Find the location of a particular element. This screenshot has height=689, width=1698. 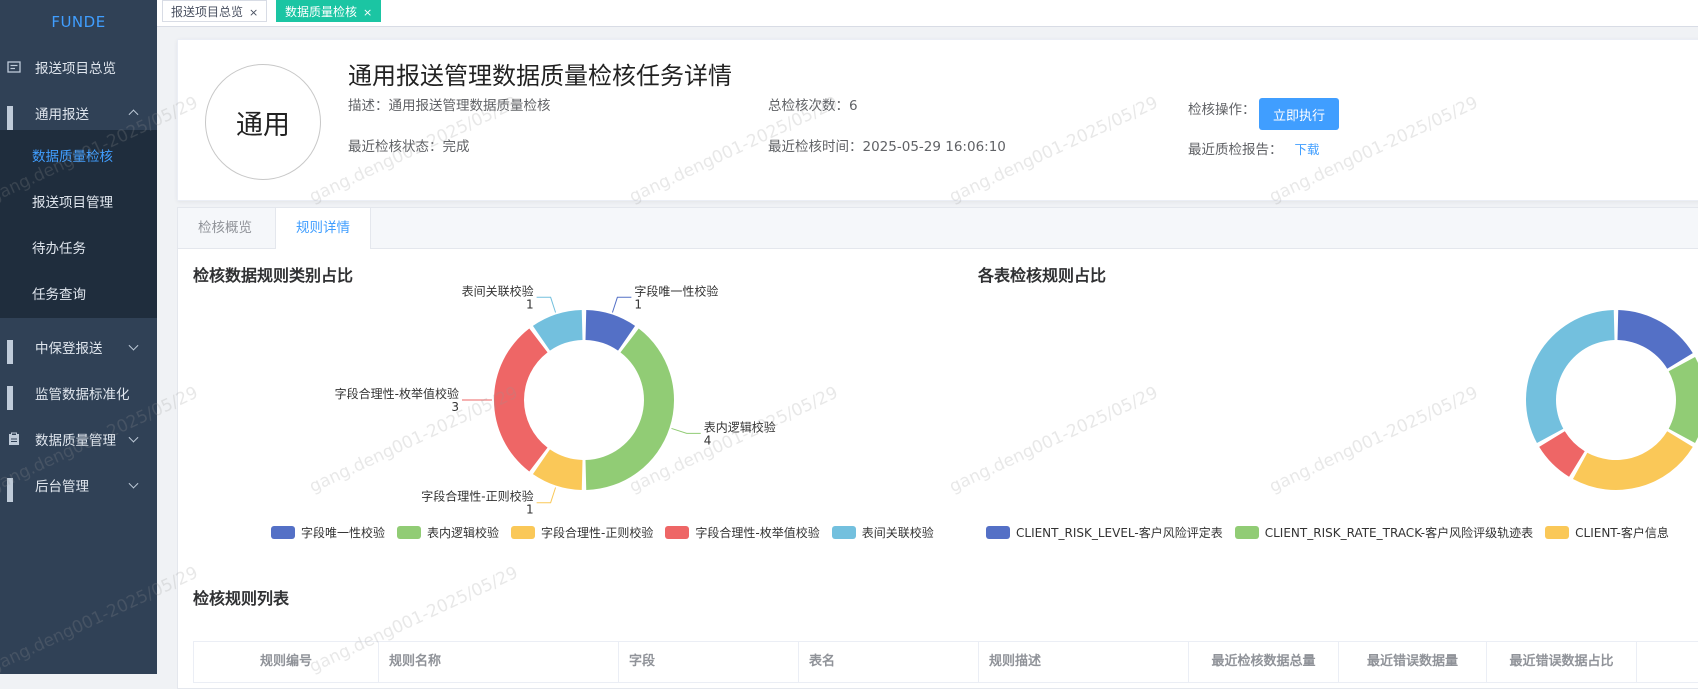

col-rule-desc: 规则描述 is located at coordinates (1084, 662).